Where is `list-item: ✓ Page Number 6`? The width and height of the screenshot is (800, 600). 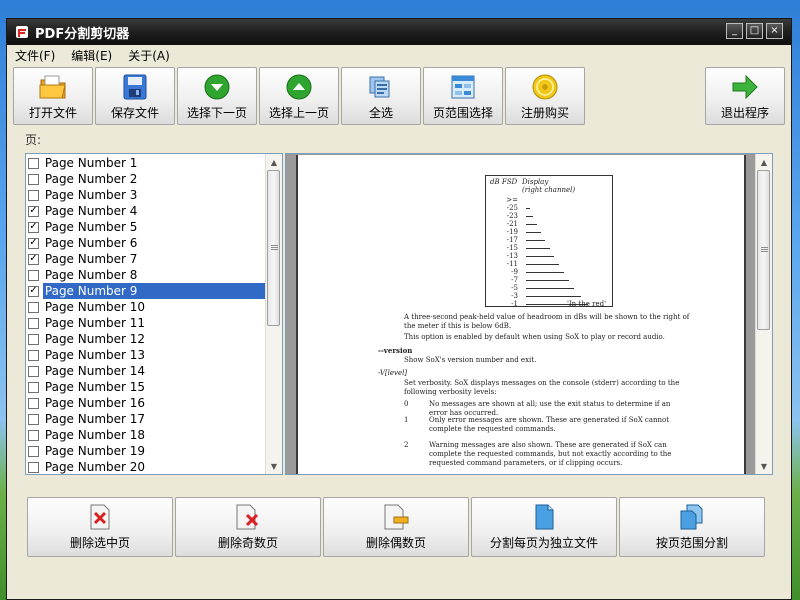
list-item: ✓ Page Number 6 is located at coordinates (146, 243).